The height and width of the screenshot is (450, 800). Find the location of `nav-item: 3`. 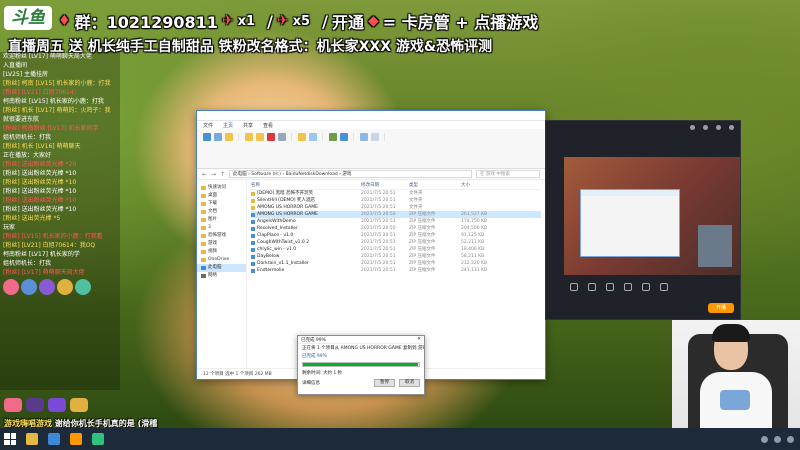

nav-item: 3 is located at coordinates (221, 228).